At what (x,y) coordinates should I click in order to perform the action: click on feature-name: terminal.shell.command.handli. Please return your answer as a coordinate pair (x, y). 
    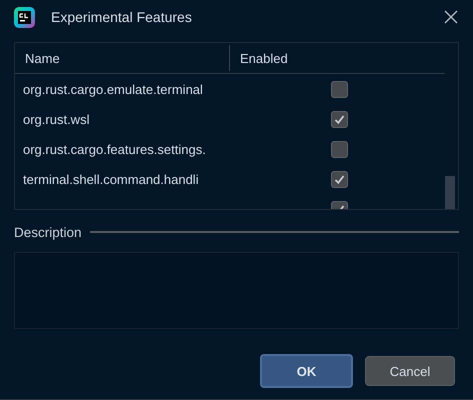
    Looking at the image, I should click on (111, 179).